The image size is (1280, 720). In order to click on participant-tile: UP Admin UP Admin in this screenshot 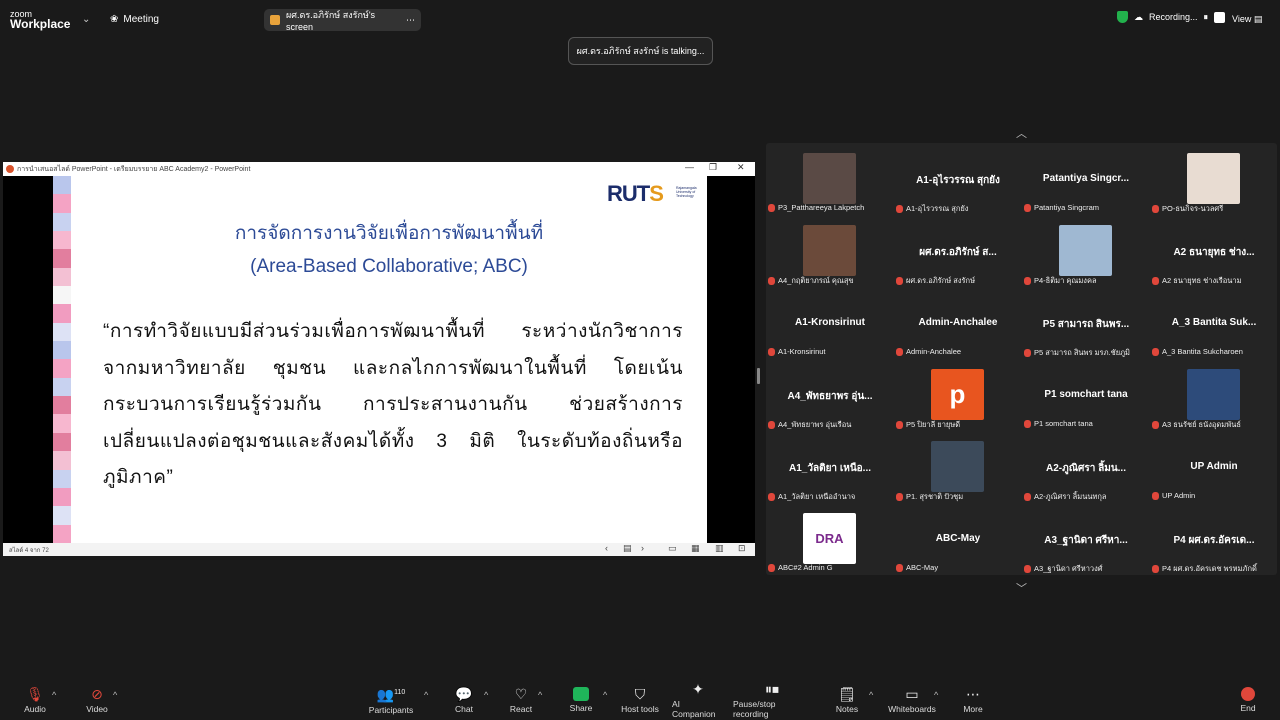, I will do `click(1214, 467)`.